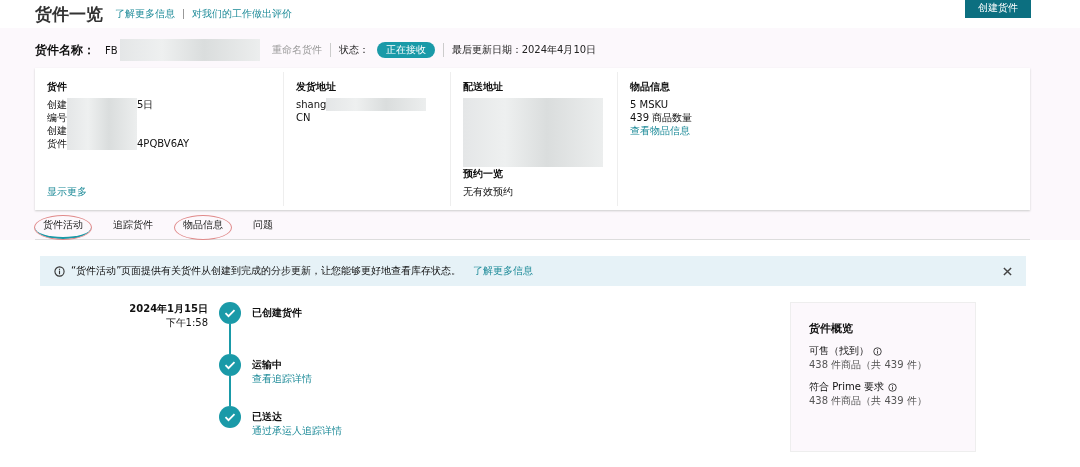  What do you see at coordinates (63, 227) in the screenshot?
I see `tab: 货件活动` at bounding box center [63, 227].